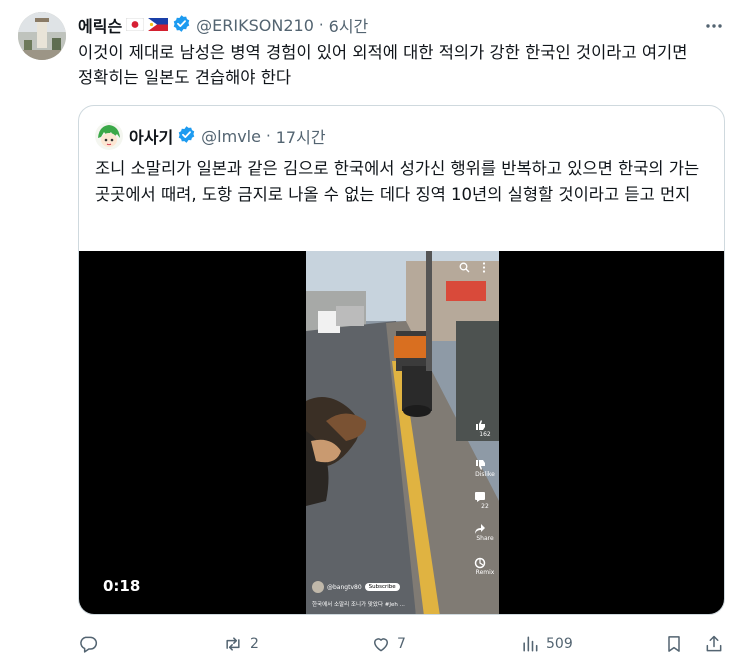 The image size is (746, 669). What do you see at coordinates (300, 137) in the screenshot?
I see `quote-timestamp: 17시간` at bounding box center [300, 137].